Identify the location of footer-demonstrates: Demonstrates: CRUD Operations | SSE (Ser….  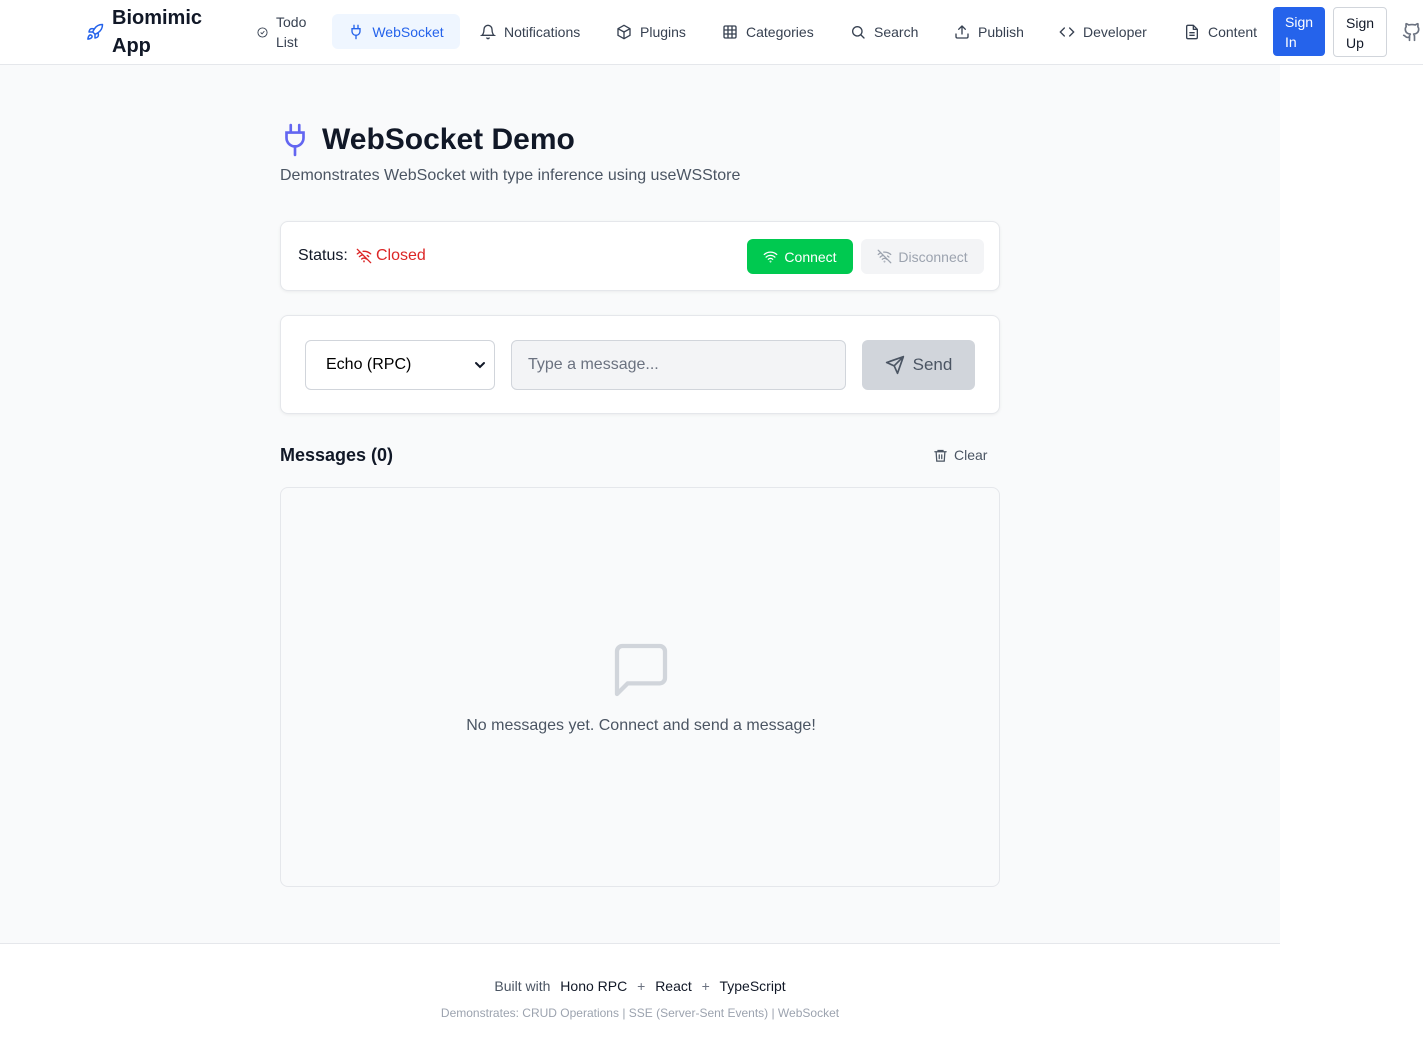
(640, 1013).